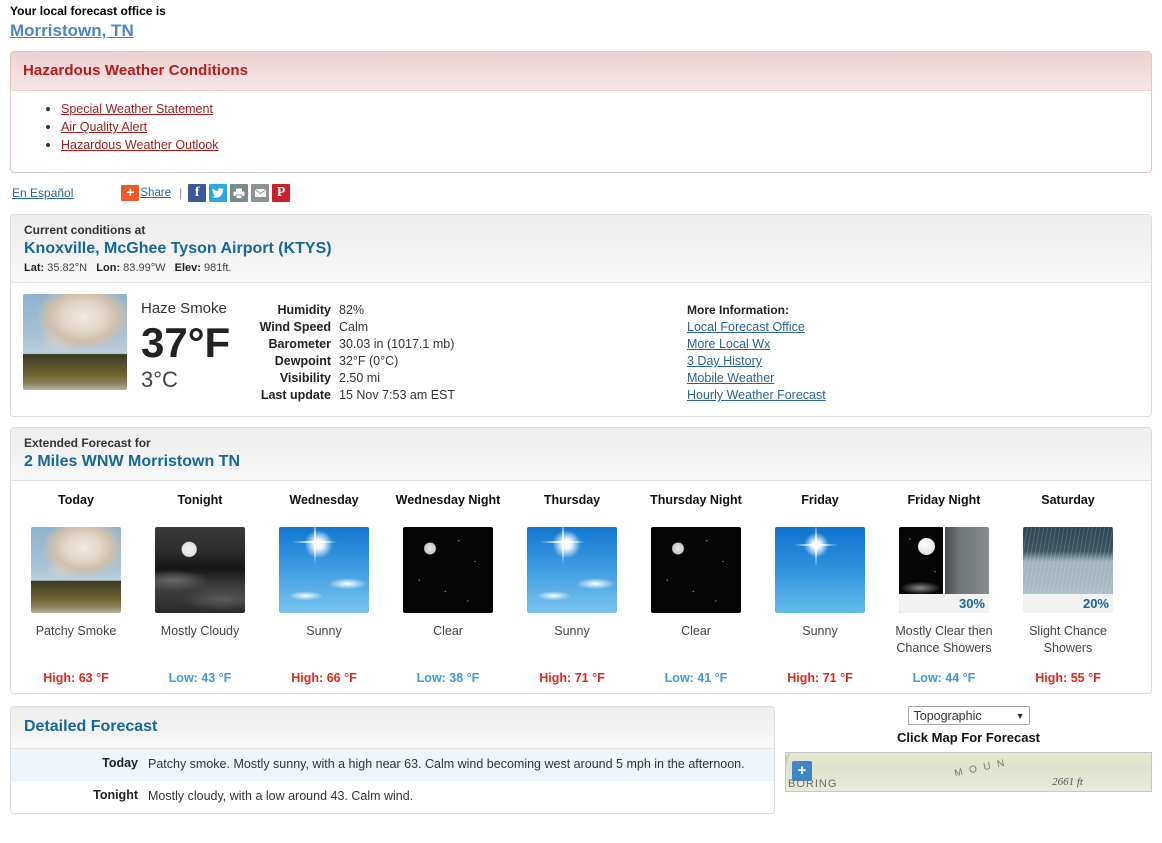  I want to click on detail-value: 82%, so click(352, 310).